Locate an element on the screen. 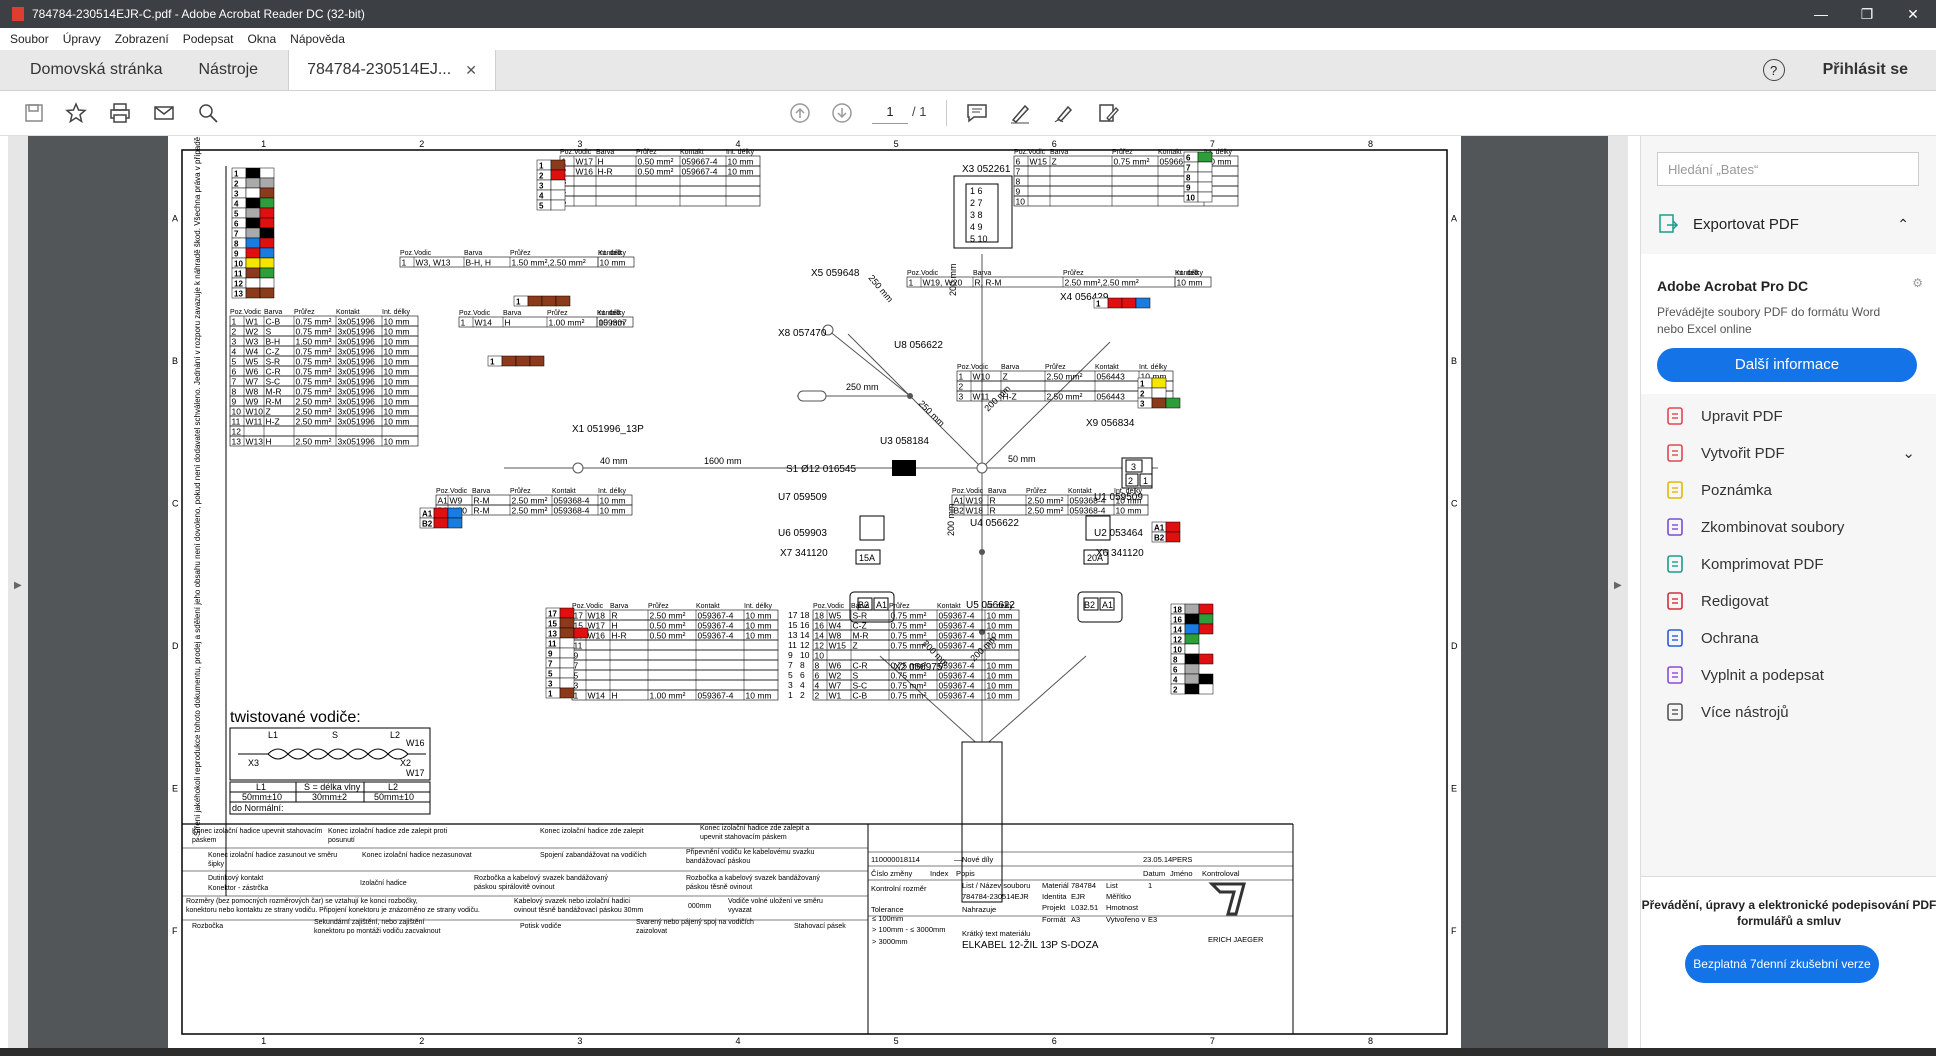  tool-redact: Redigovat is located at coordinates (1795, 601).